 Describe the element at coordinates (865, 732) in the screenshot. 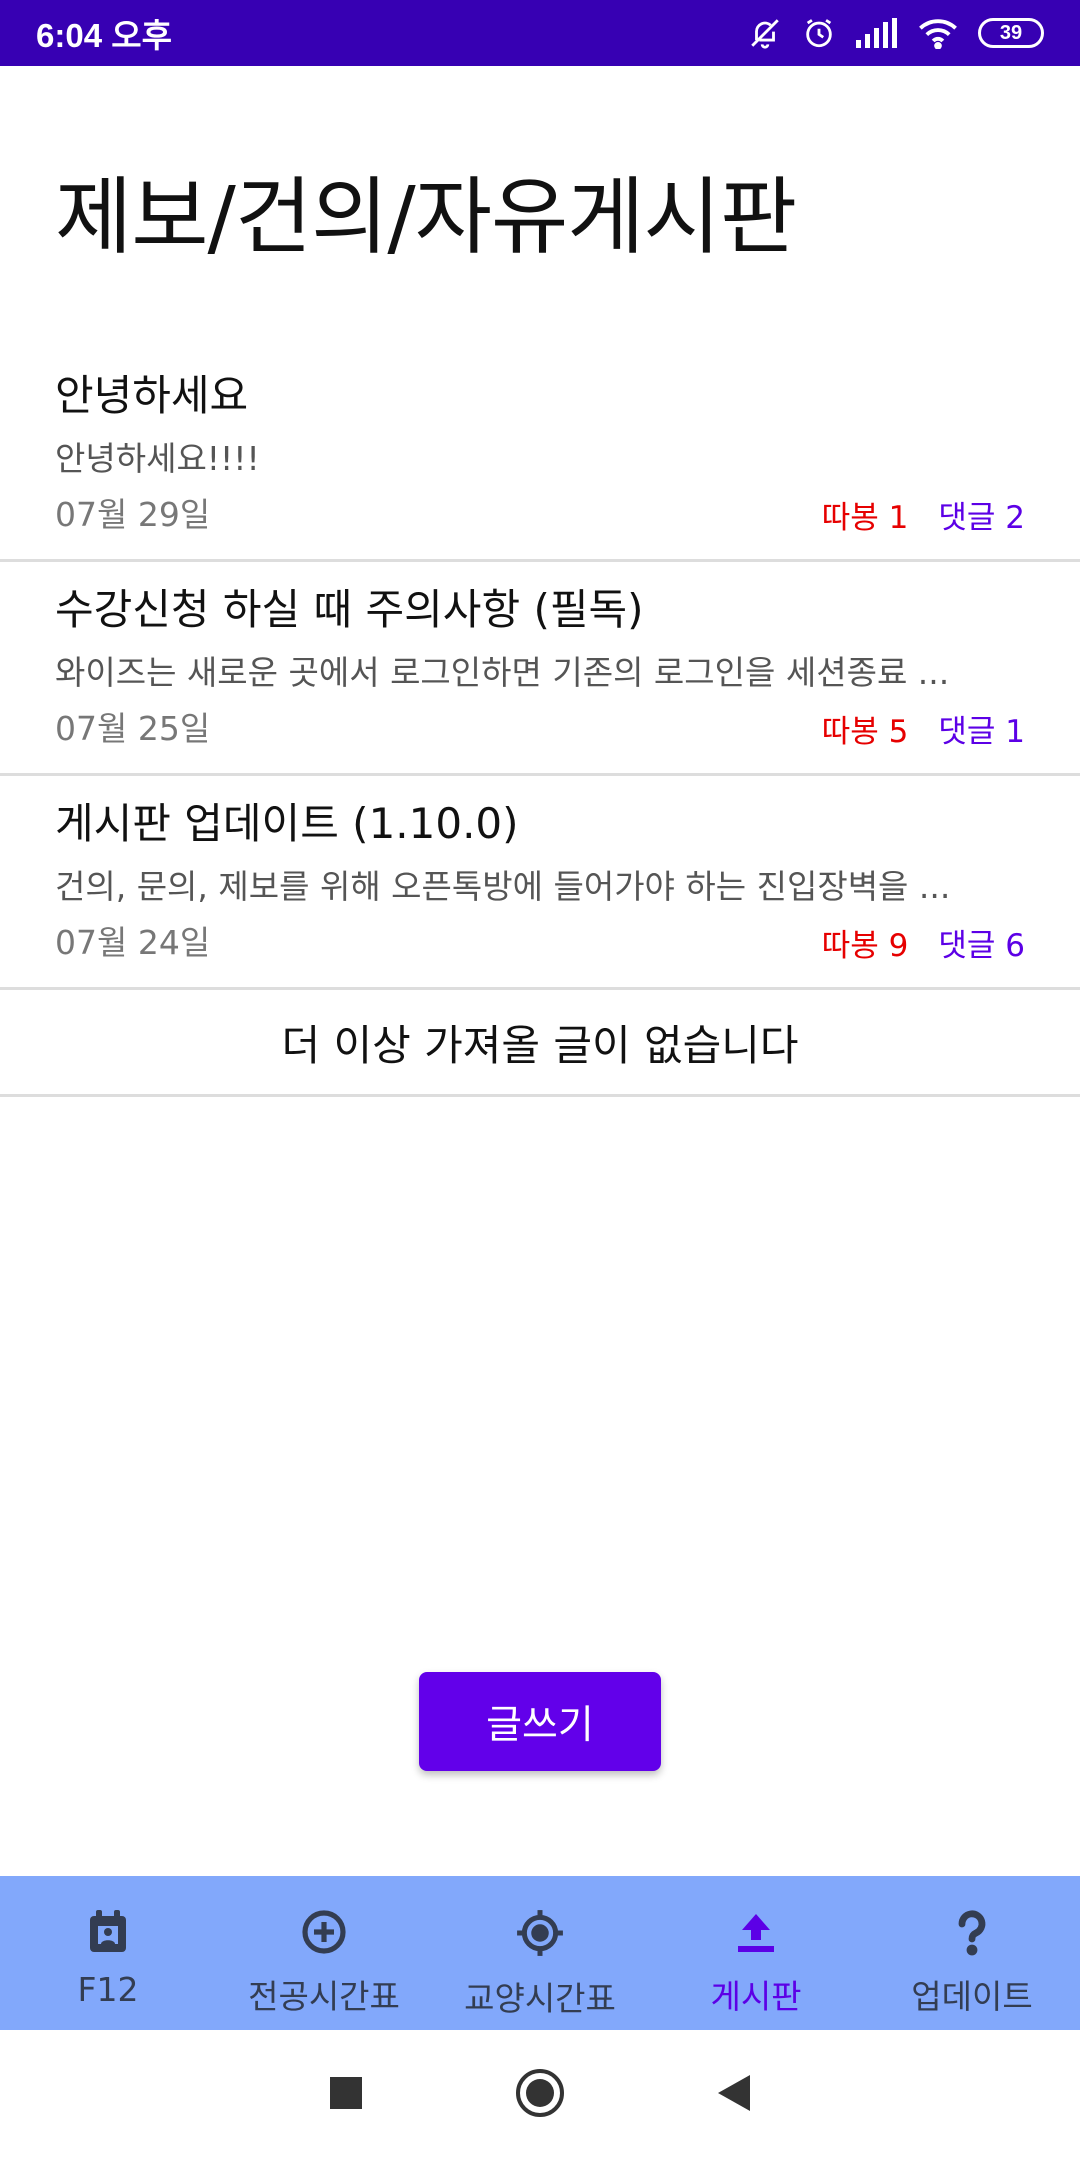

I see `ttabong-count: 따봉 5` at that location.